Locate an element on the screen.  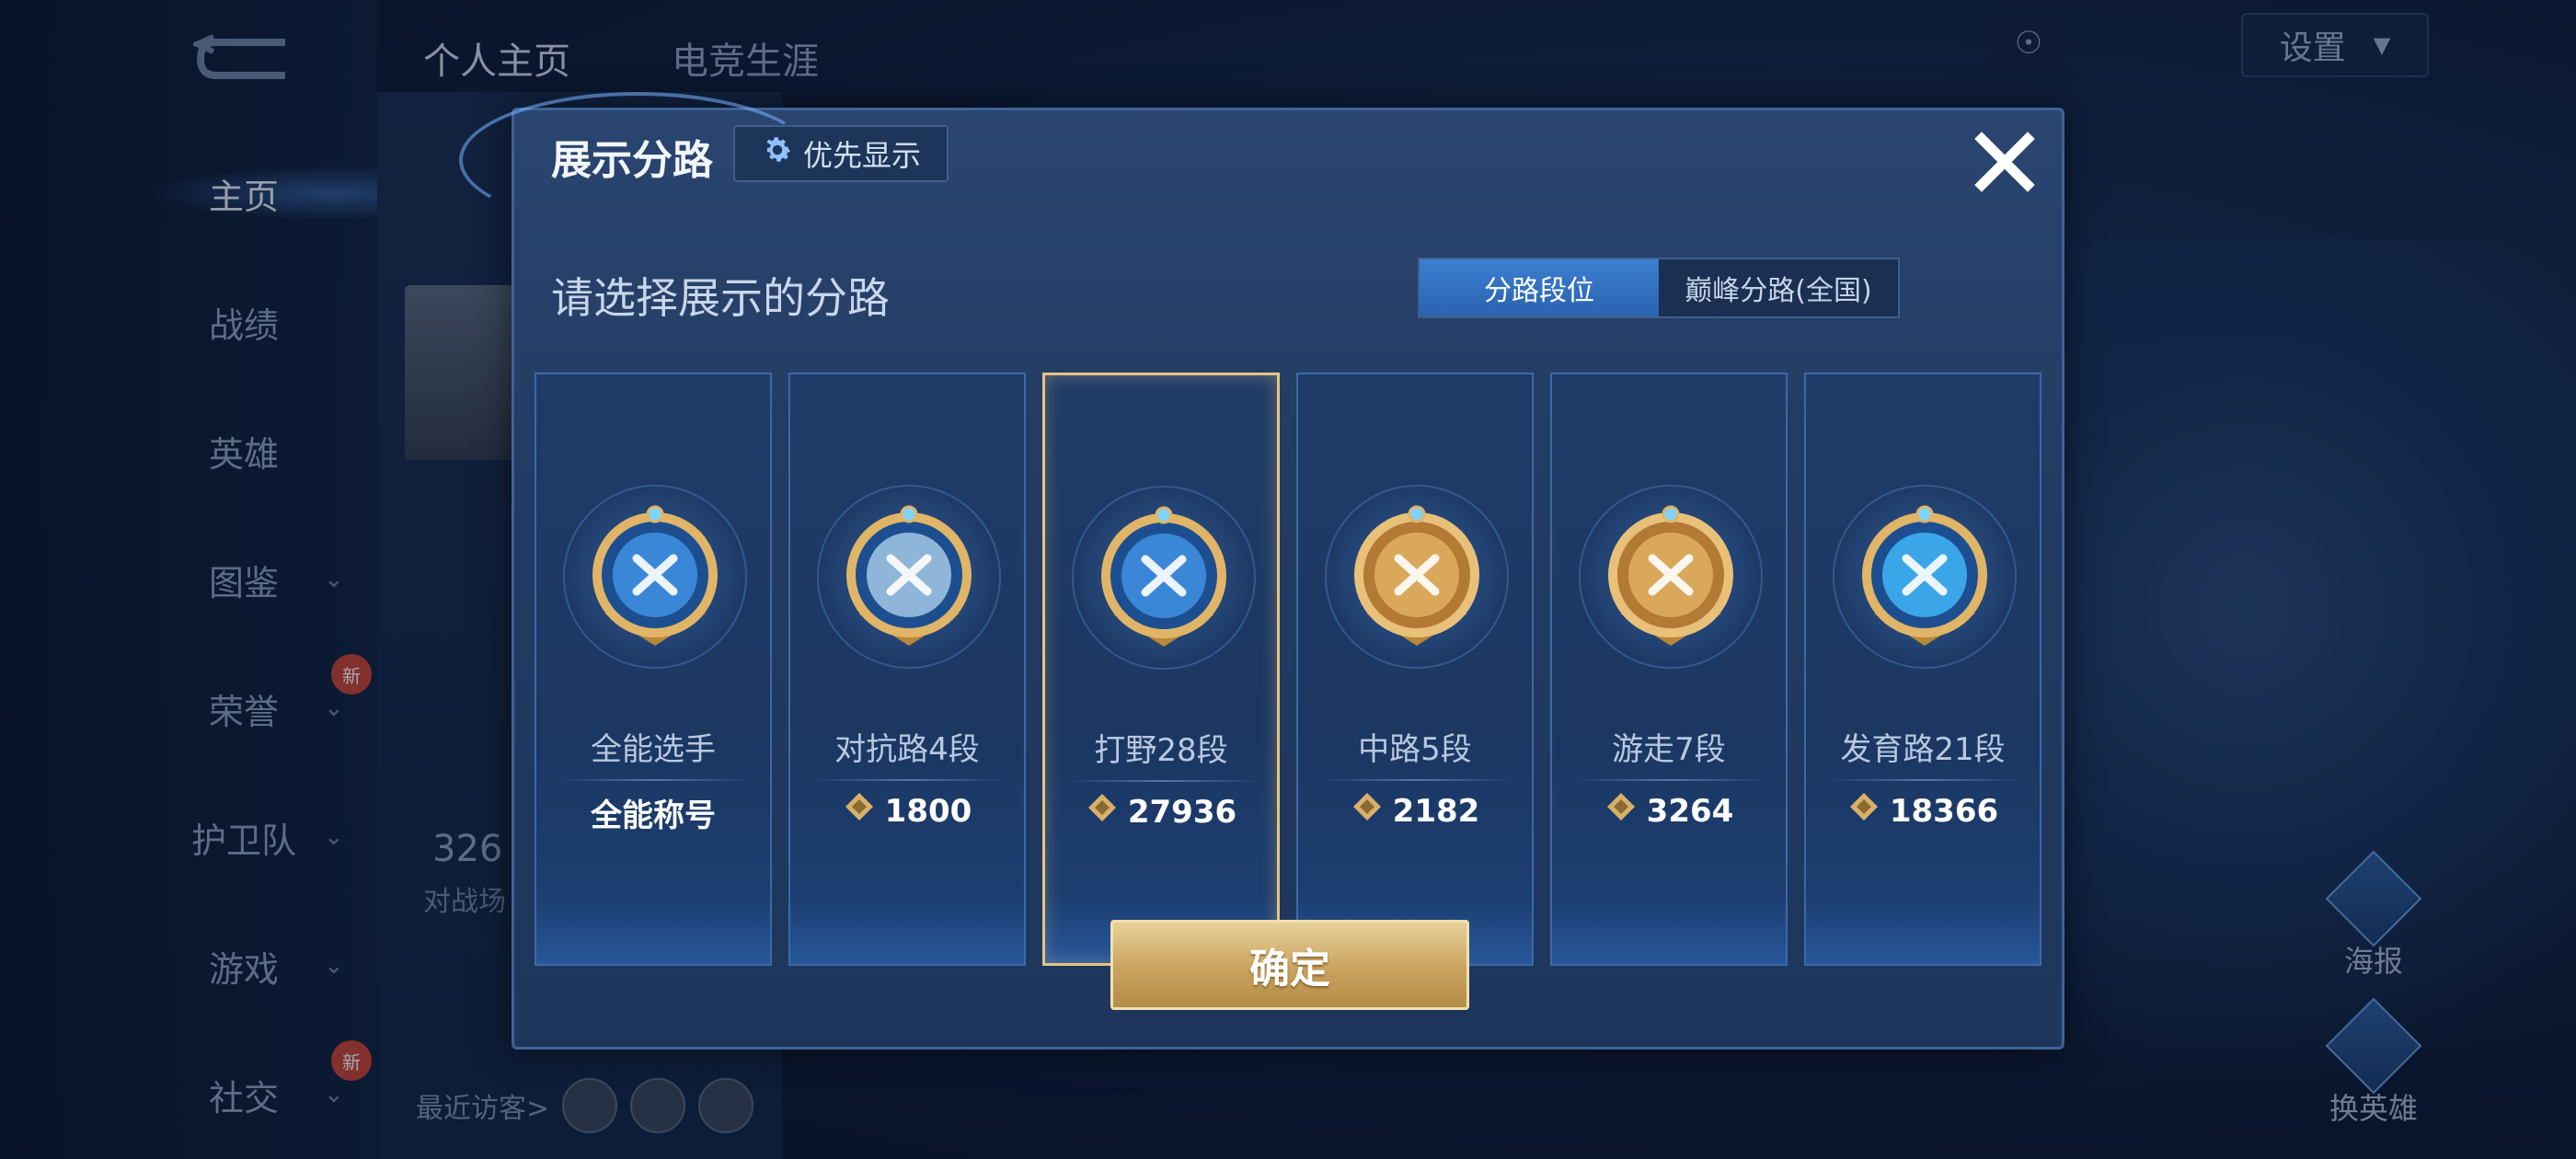
lane-score: 3264 is located at coordinates (1669, 811).